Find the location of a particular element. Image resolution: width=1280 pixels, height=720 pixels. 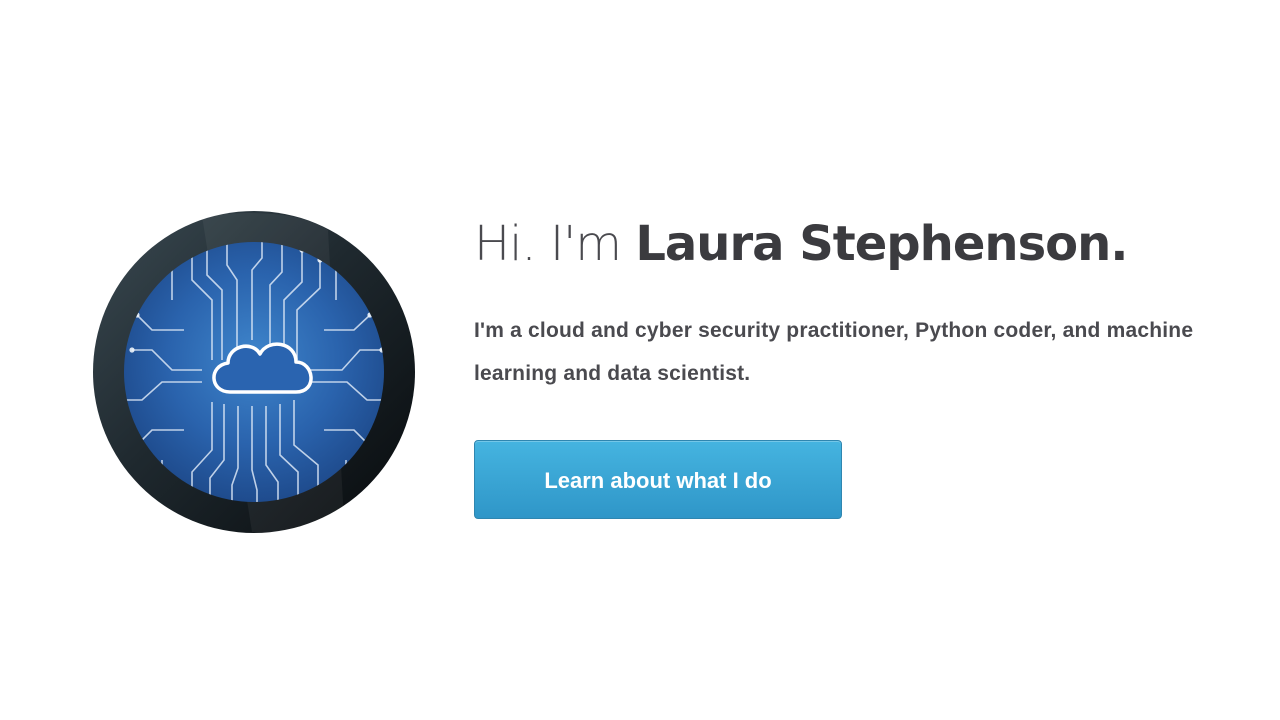

cloud-circuit-icon is located at coordinates (254, 372).